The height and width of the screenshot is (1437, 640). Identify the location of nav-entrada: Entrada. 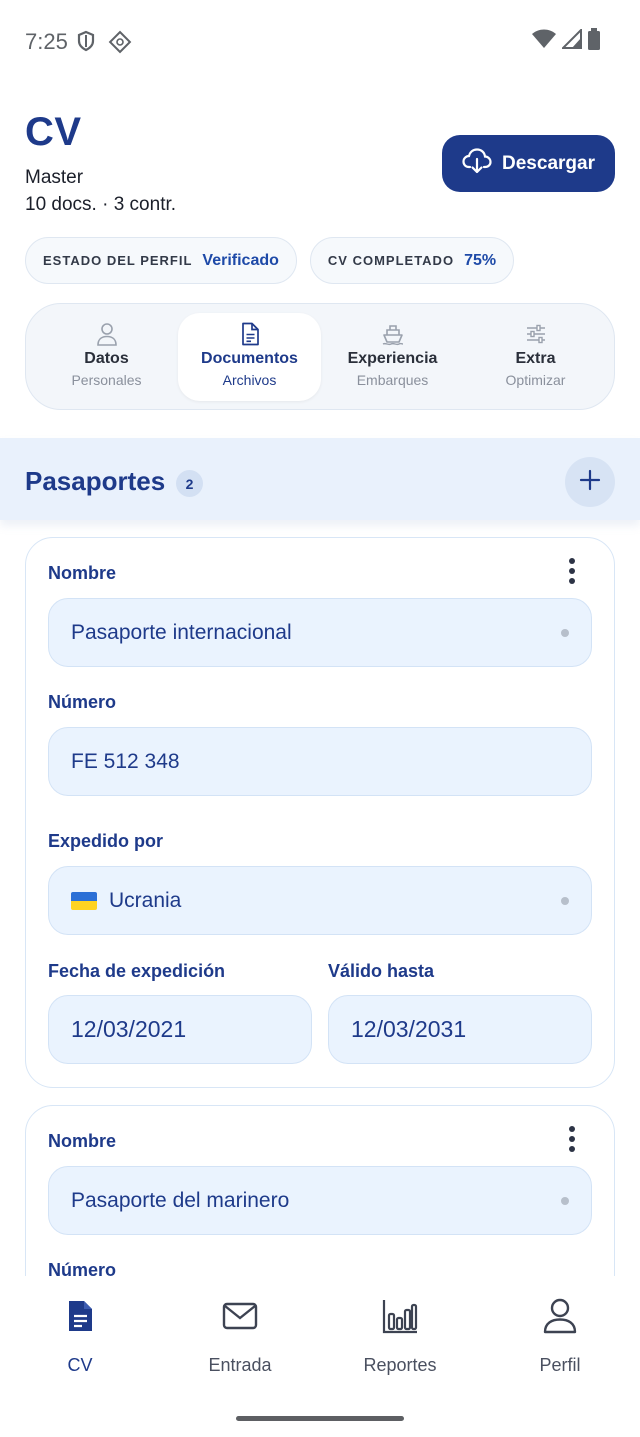
(240, 1337).